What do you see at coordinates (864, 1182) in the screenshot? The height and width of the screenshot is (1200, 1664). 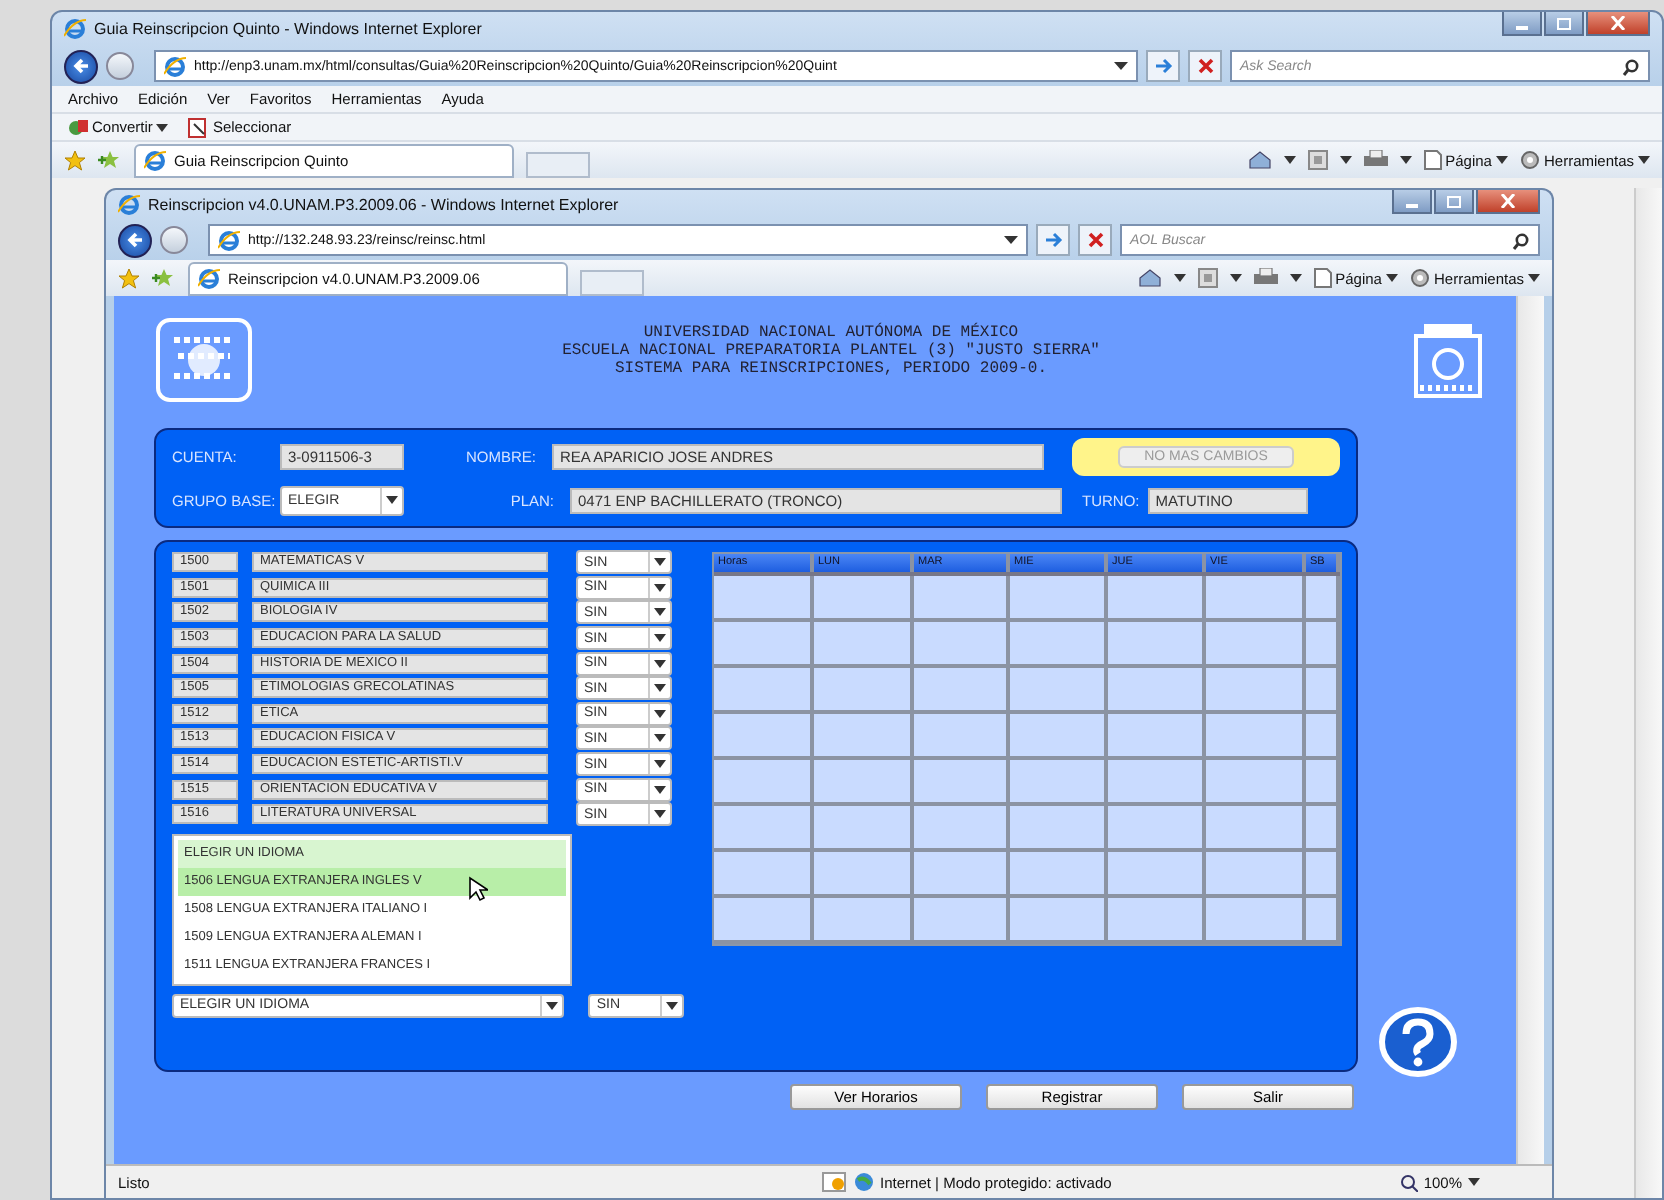 I see `globe-icon` at bounding box center [864, 1182].